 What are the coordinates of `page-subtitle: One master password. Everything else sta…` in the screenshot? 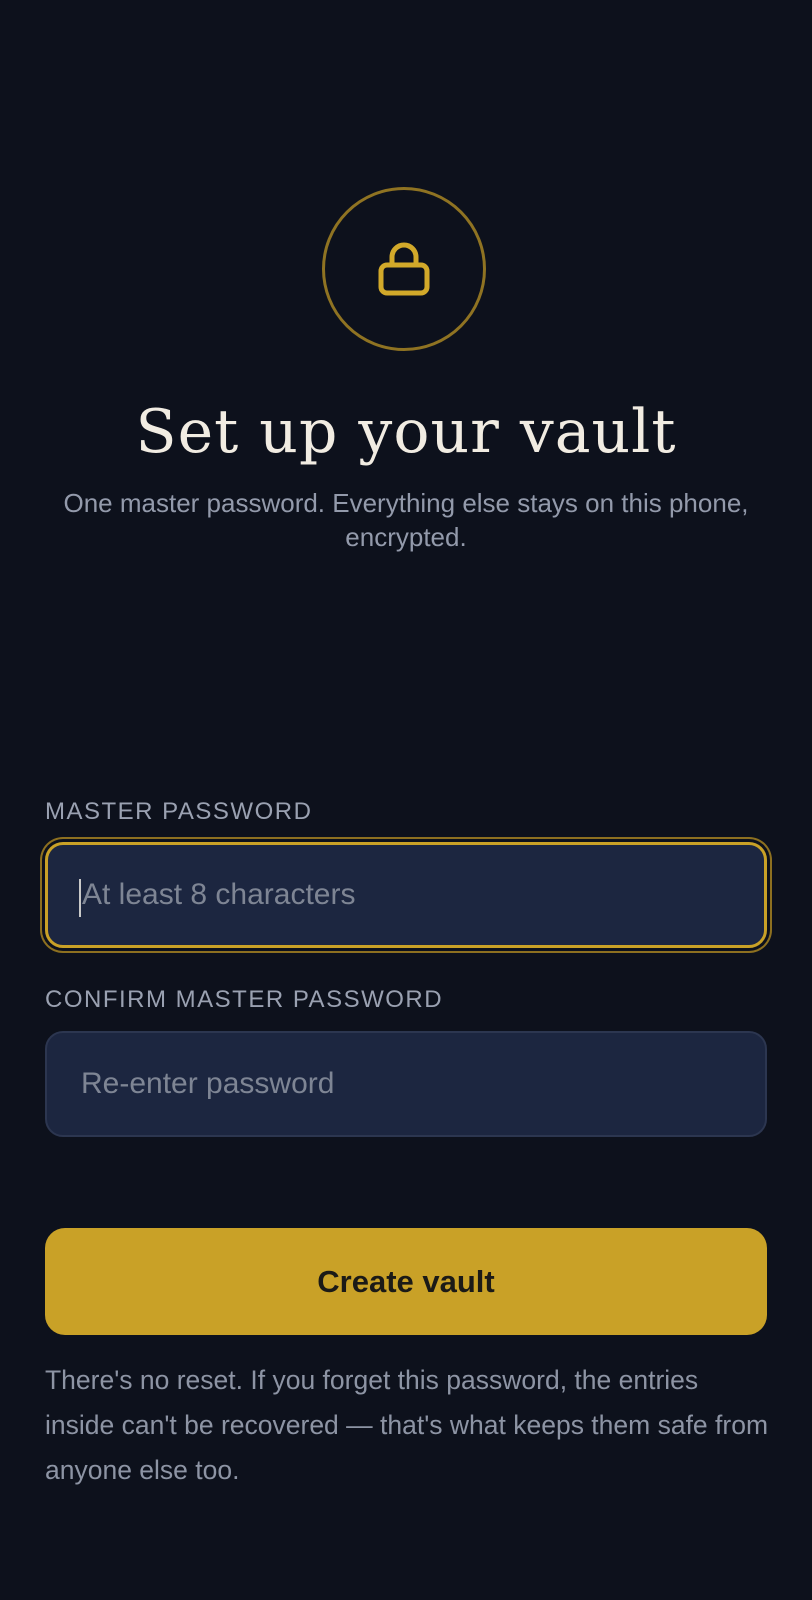 It's located at (406, 520).